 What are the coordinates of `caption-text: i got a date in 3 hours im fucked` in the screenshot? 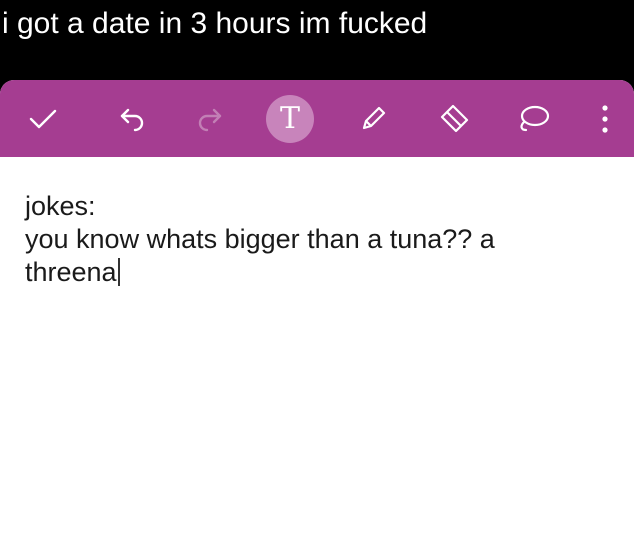 It's located at (215, 23).